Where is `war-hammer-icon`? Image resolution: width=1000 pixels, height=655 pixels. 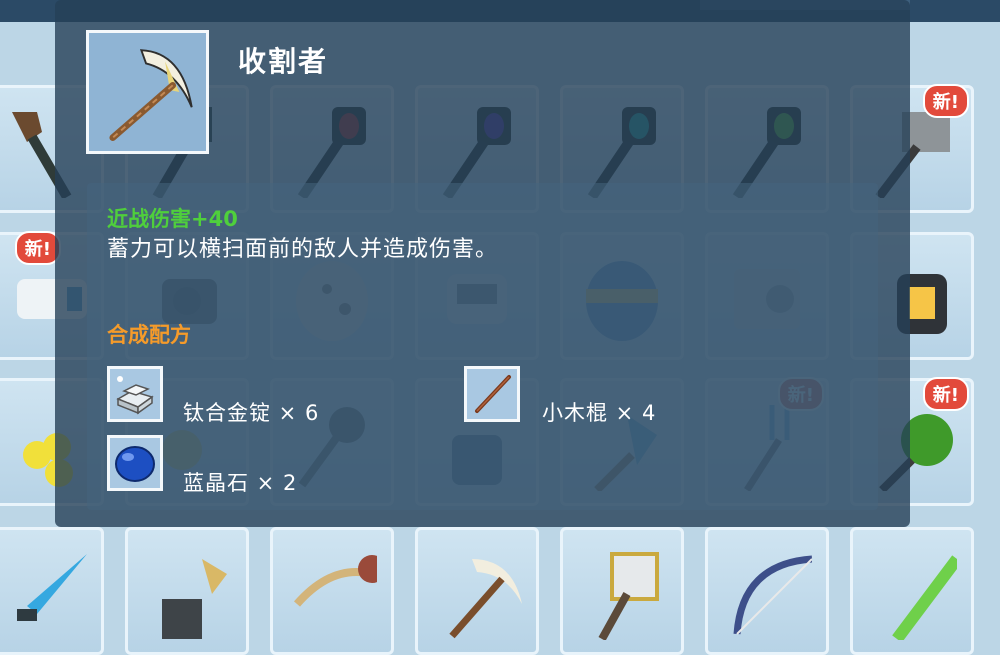
war-hammer-icon is located at coordinates (628, 596).